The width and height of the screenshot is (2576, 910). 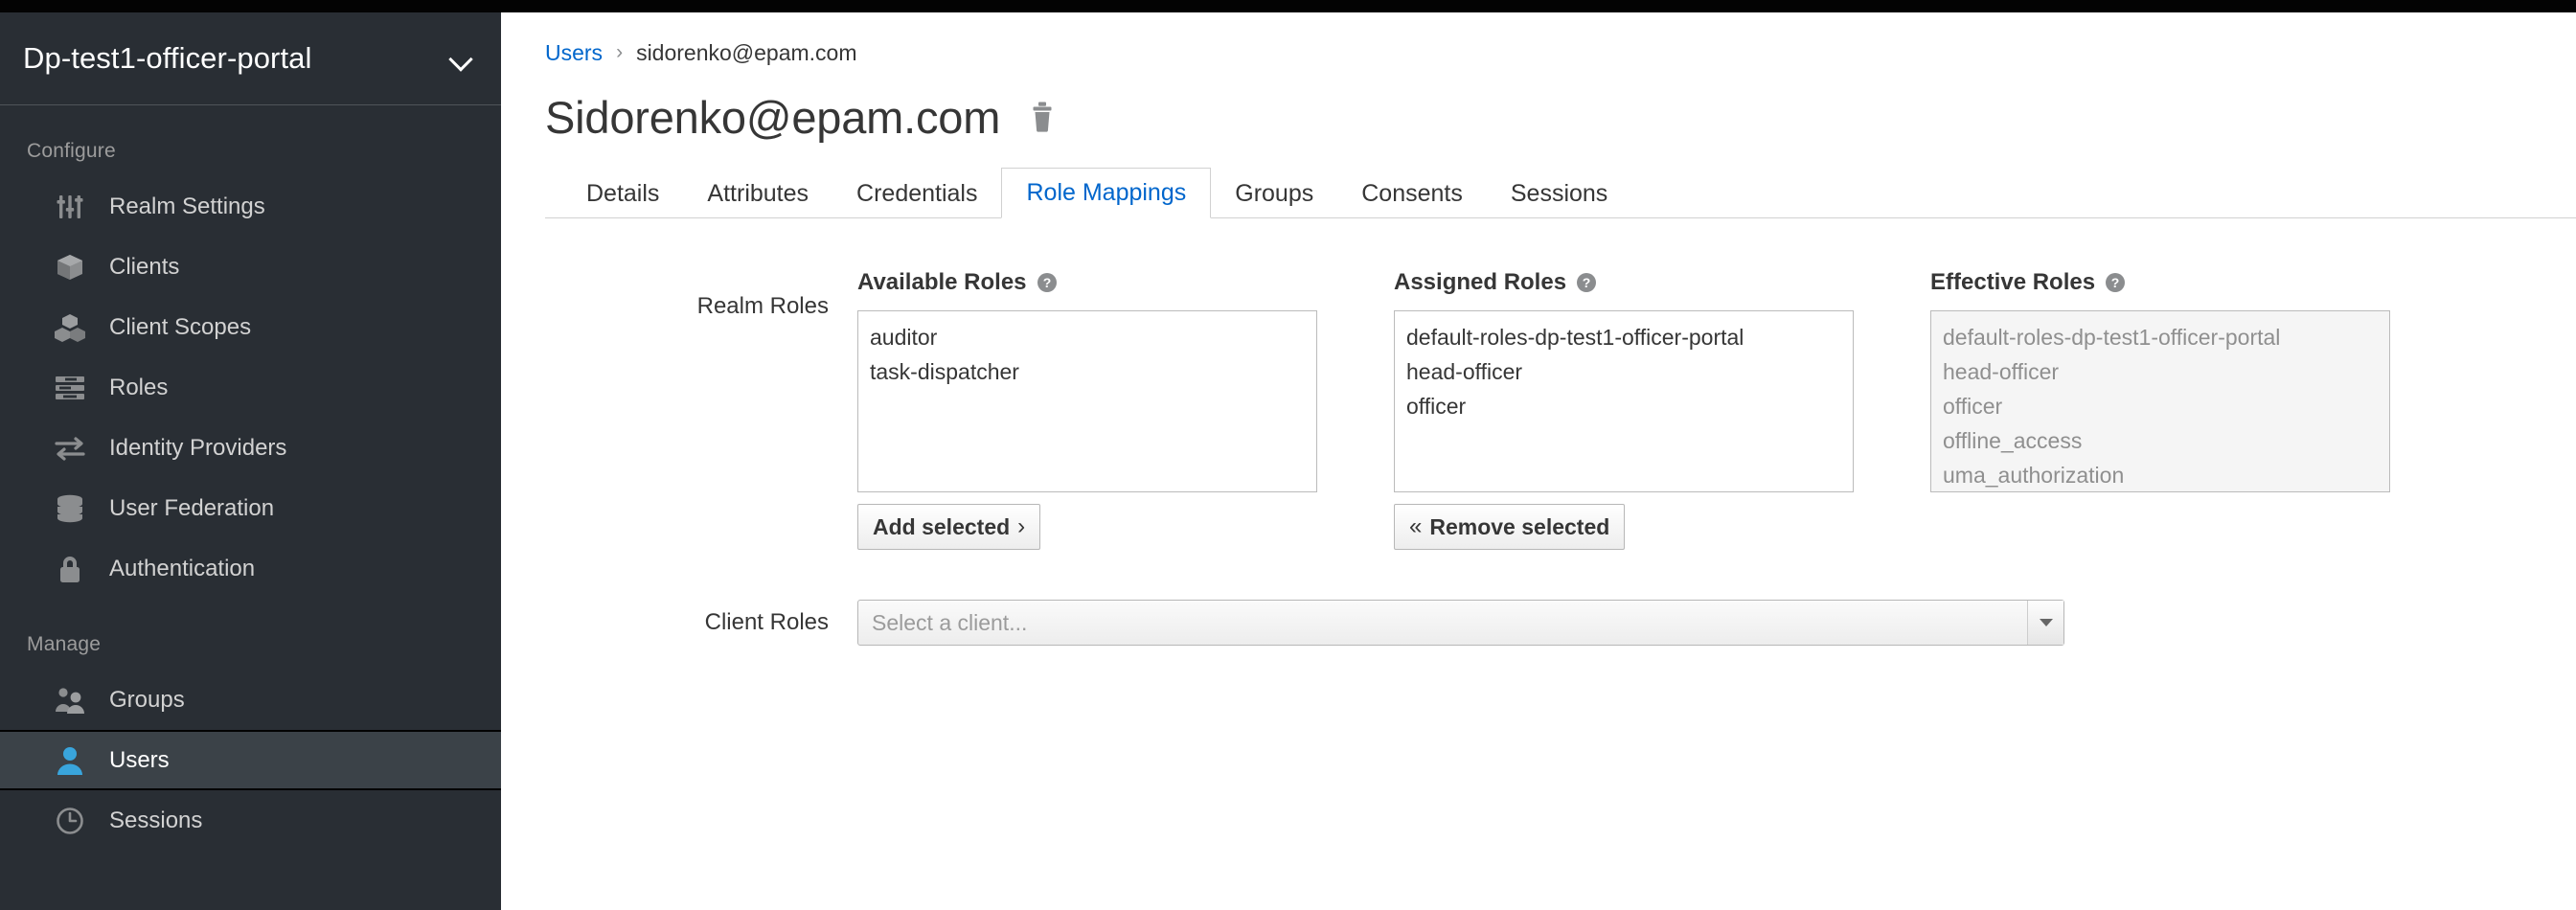 What do you see at coordinates (65, 644) in the screenshot?
I see `nav-section-title-manage: Manage` at bounding box center [65, 644].